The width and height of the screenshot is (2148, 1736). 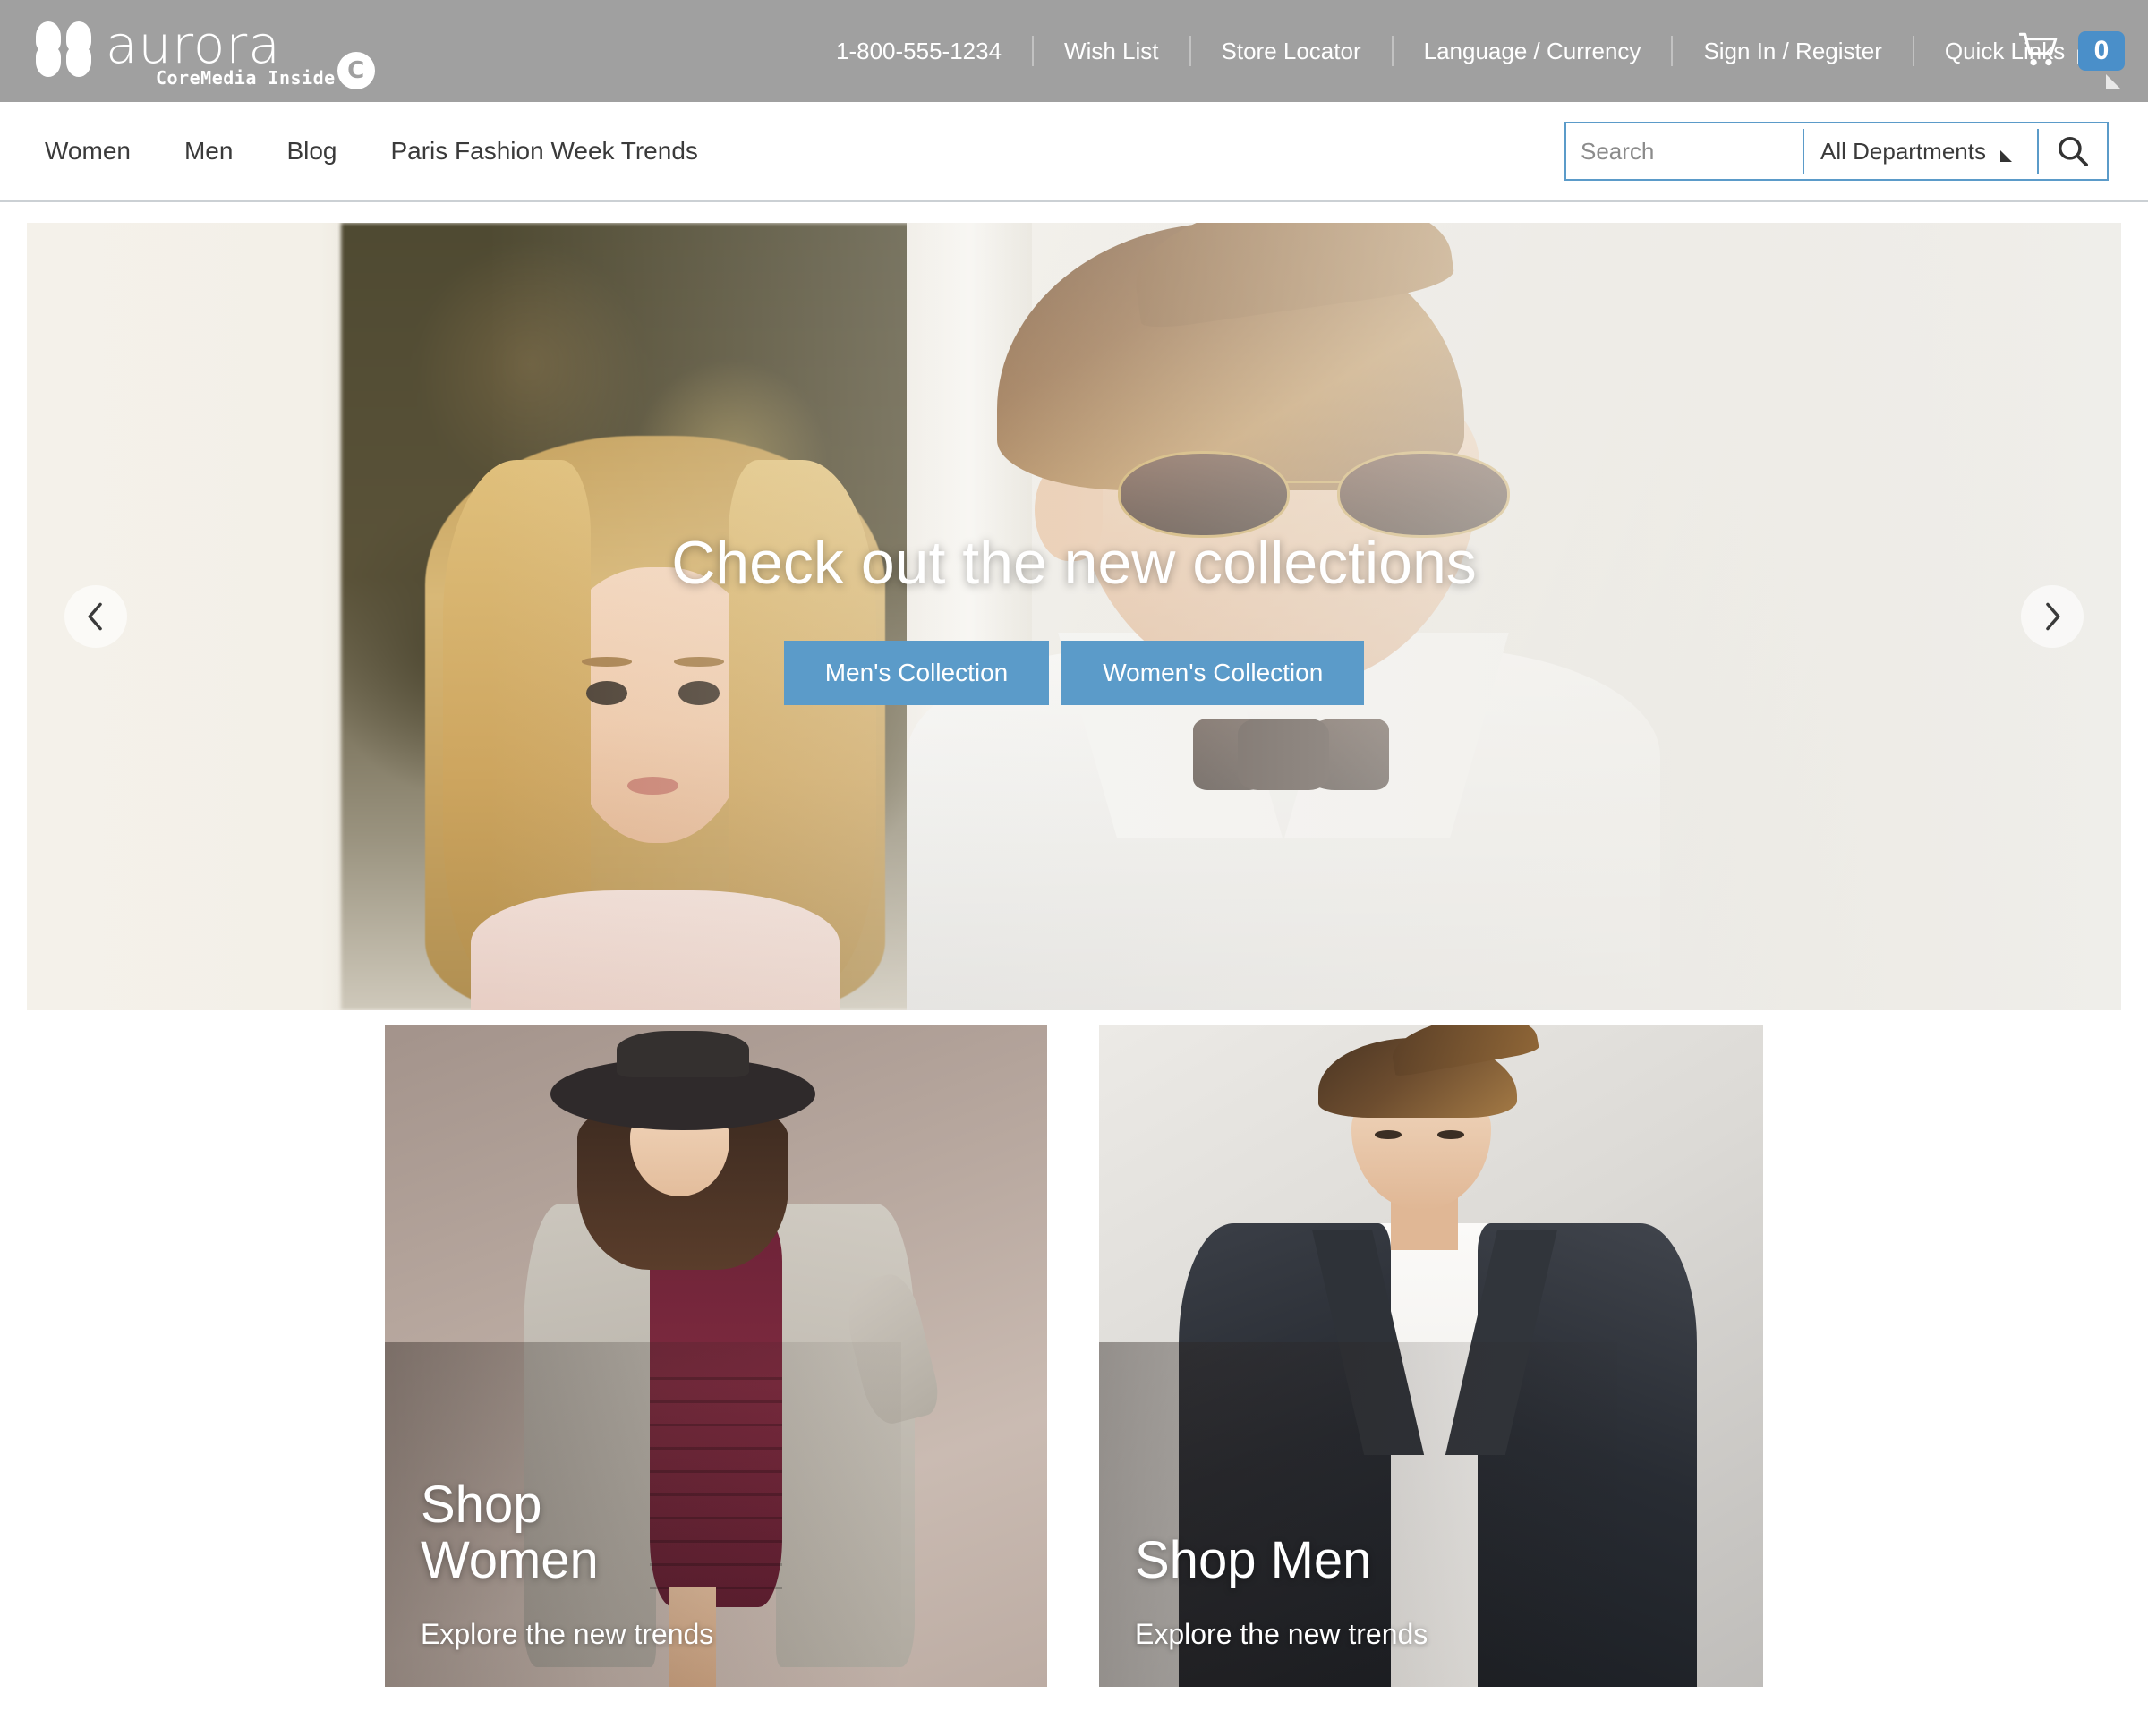 What do you see at coordinates (1281, 1590) in the screenshot?
I see `shop-men-text: Shop Men Explore the new trends` at bounding box center [1281, 1590].